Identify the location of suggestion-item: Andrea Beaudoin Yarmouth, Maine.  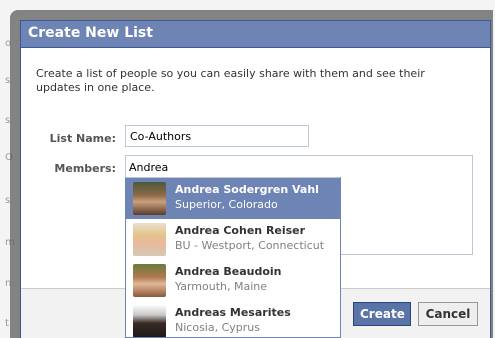
(233, 280).